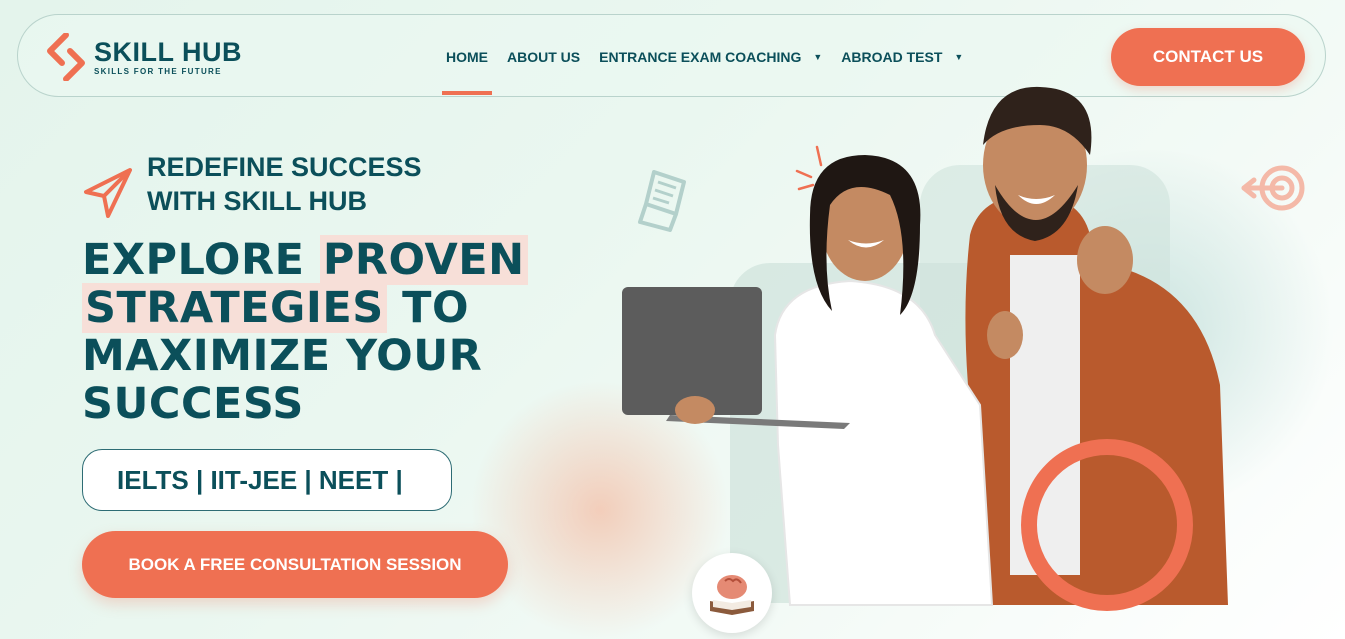  Describe the element at coordinates (201, 260) in the screenshot. I see `headline-text: EXPLORE` at that location.